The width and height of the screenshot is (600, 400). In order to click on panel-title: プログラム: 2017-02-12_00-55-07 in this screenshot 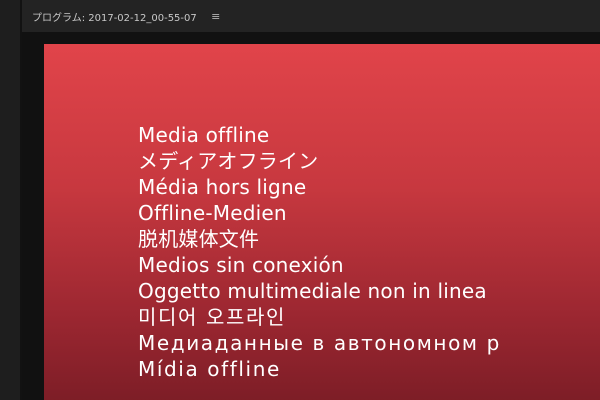, I will do `click(114, 16)`.